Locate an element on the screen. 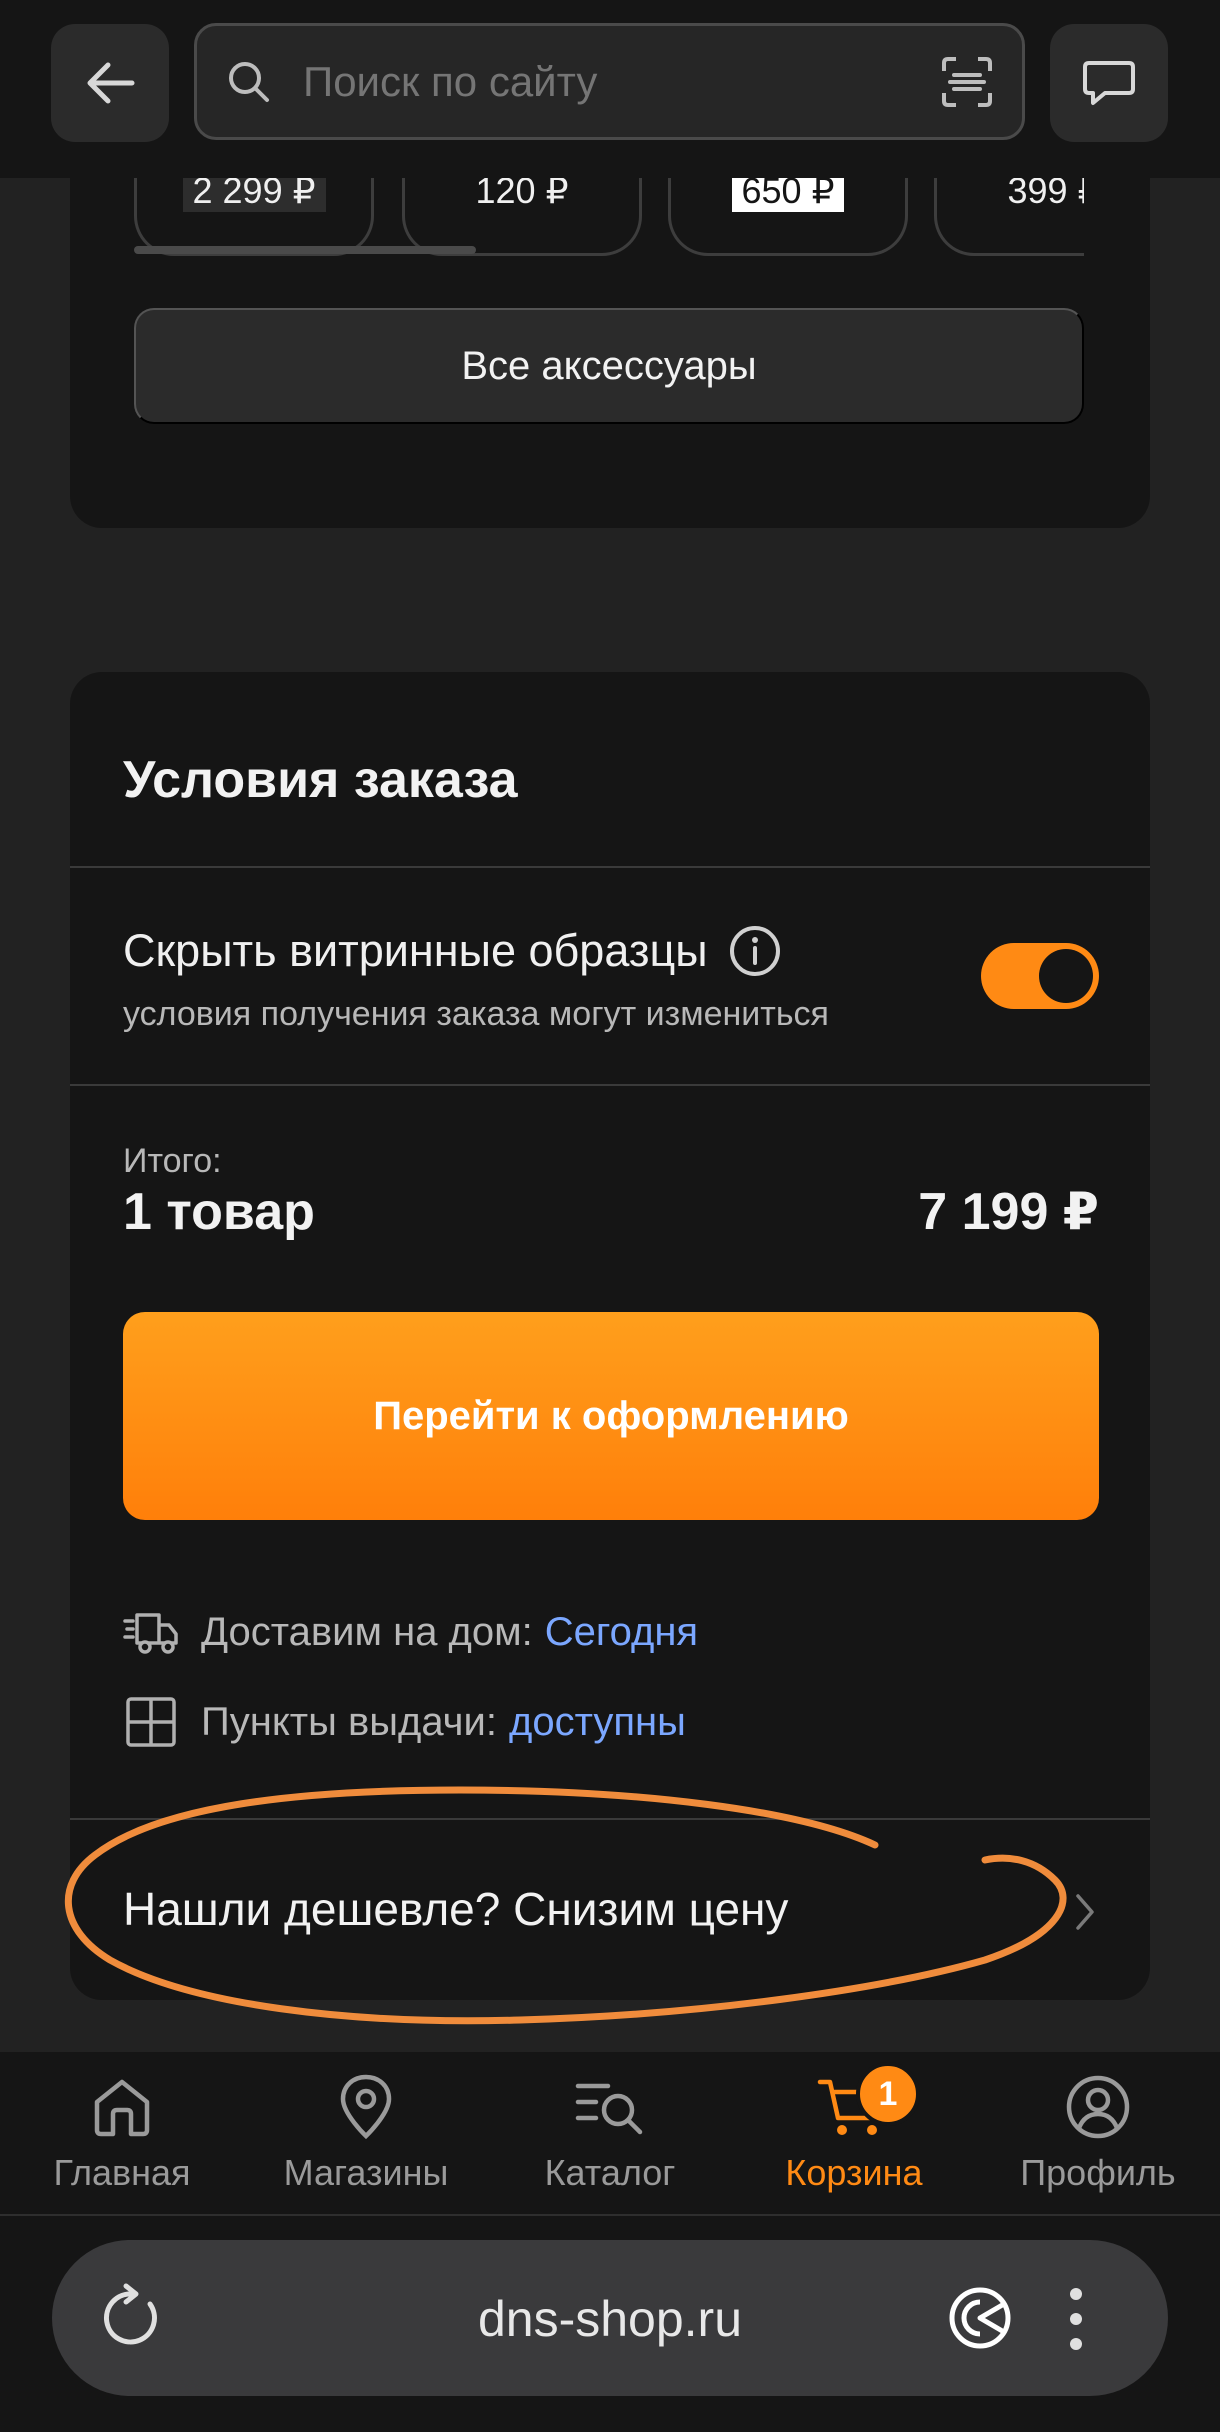 The width and height of the screenshot is (1220, 2432). hide-samples-title: Скрыть витринные образцы is located at coordinates (415, 950).